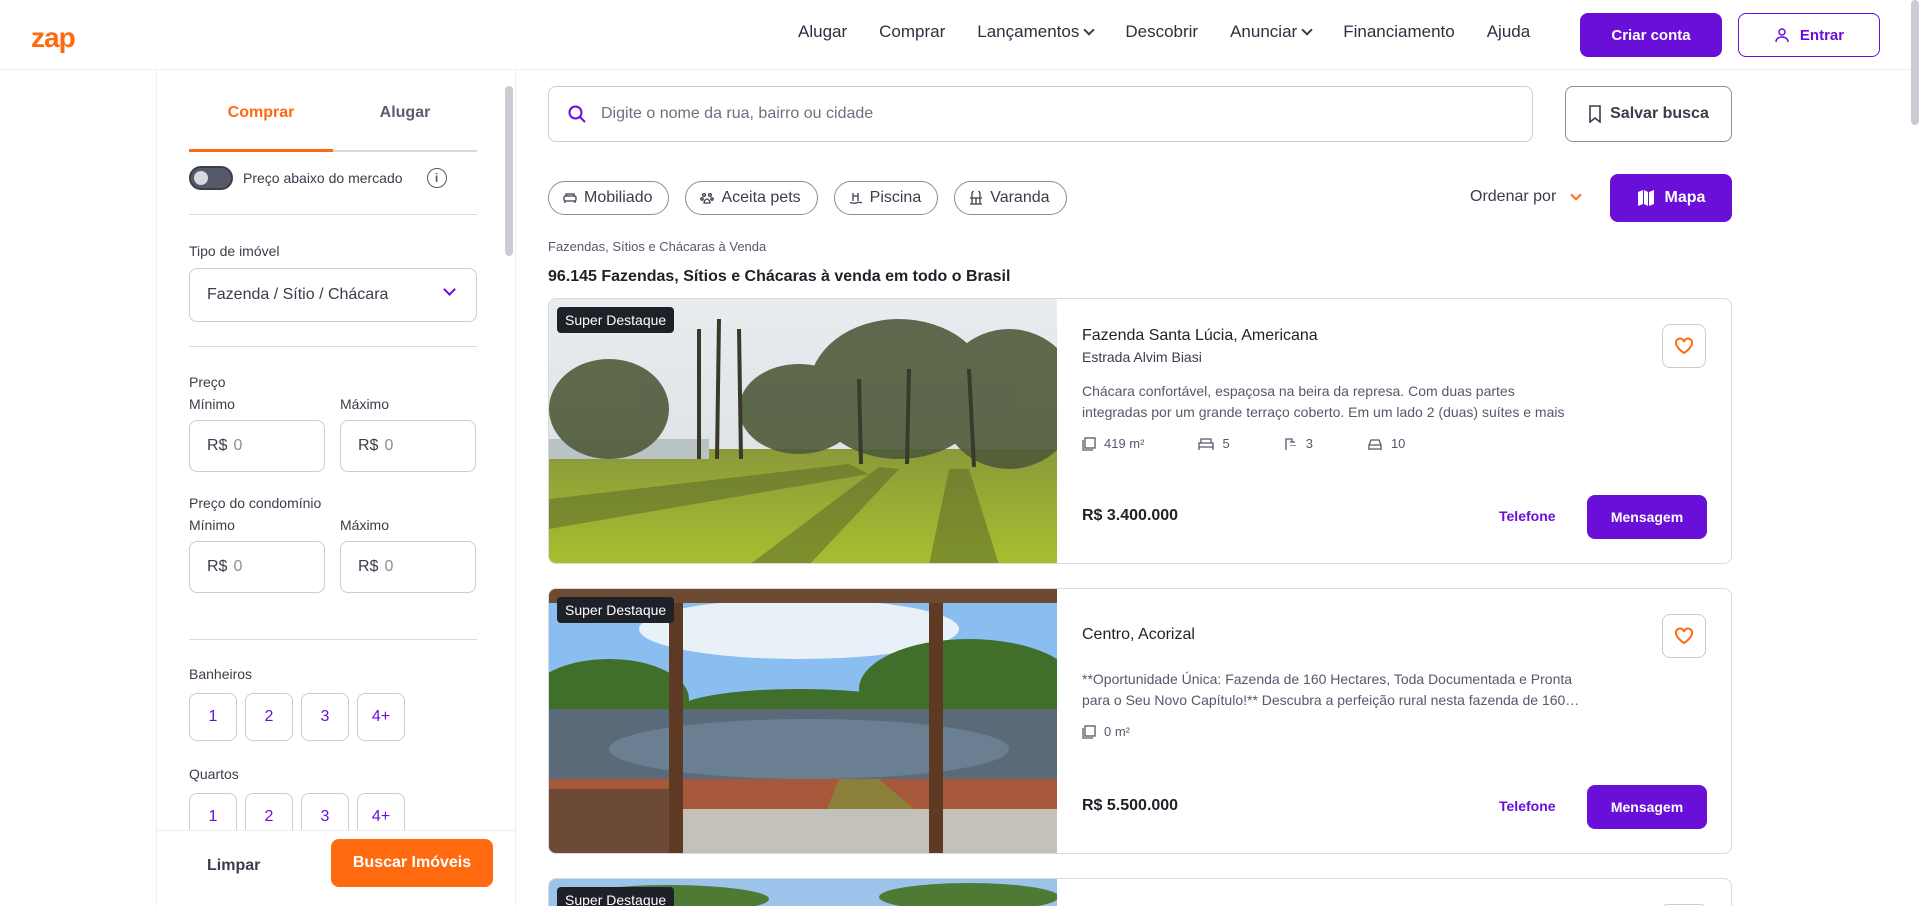  I want to click on property-type-select: Fazenda / Sítio / Chácara, so click(333, 295).